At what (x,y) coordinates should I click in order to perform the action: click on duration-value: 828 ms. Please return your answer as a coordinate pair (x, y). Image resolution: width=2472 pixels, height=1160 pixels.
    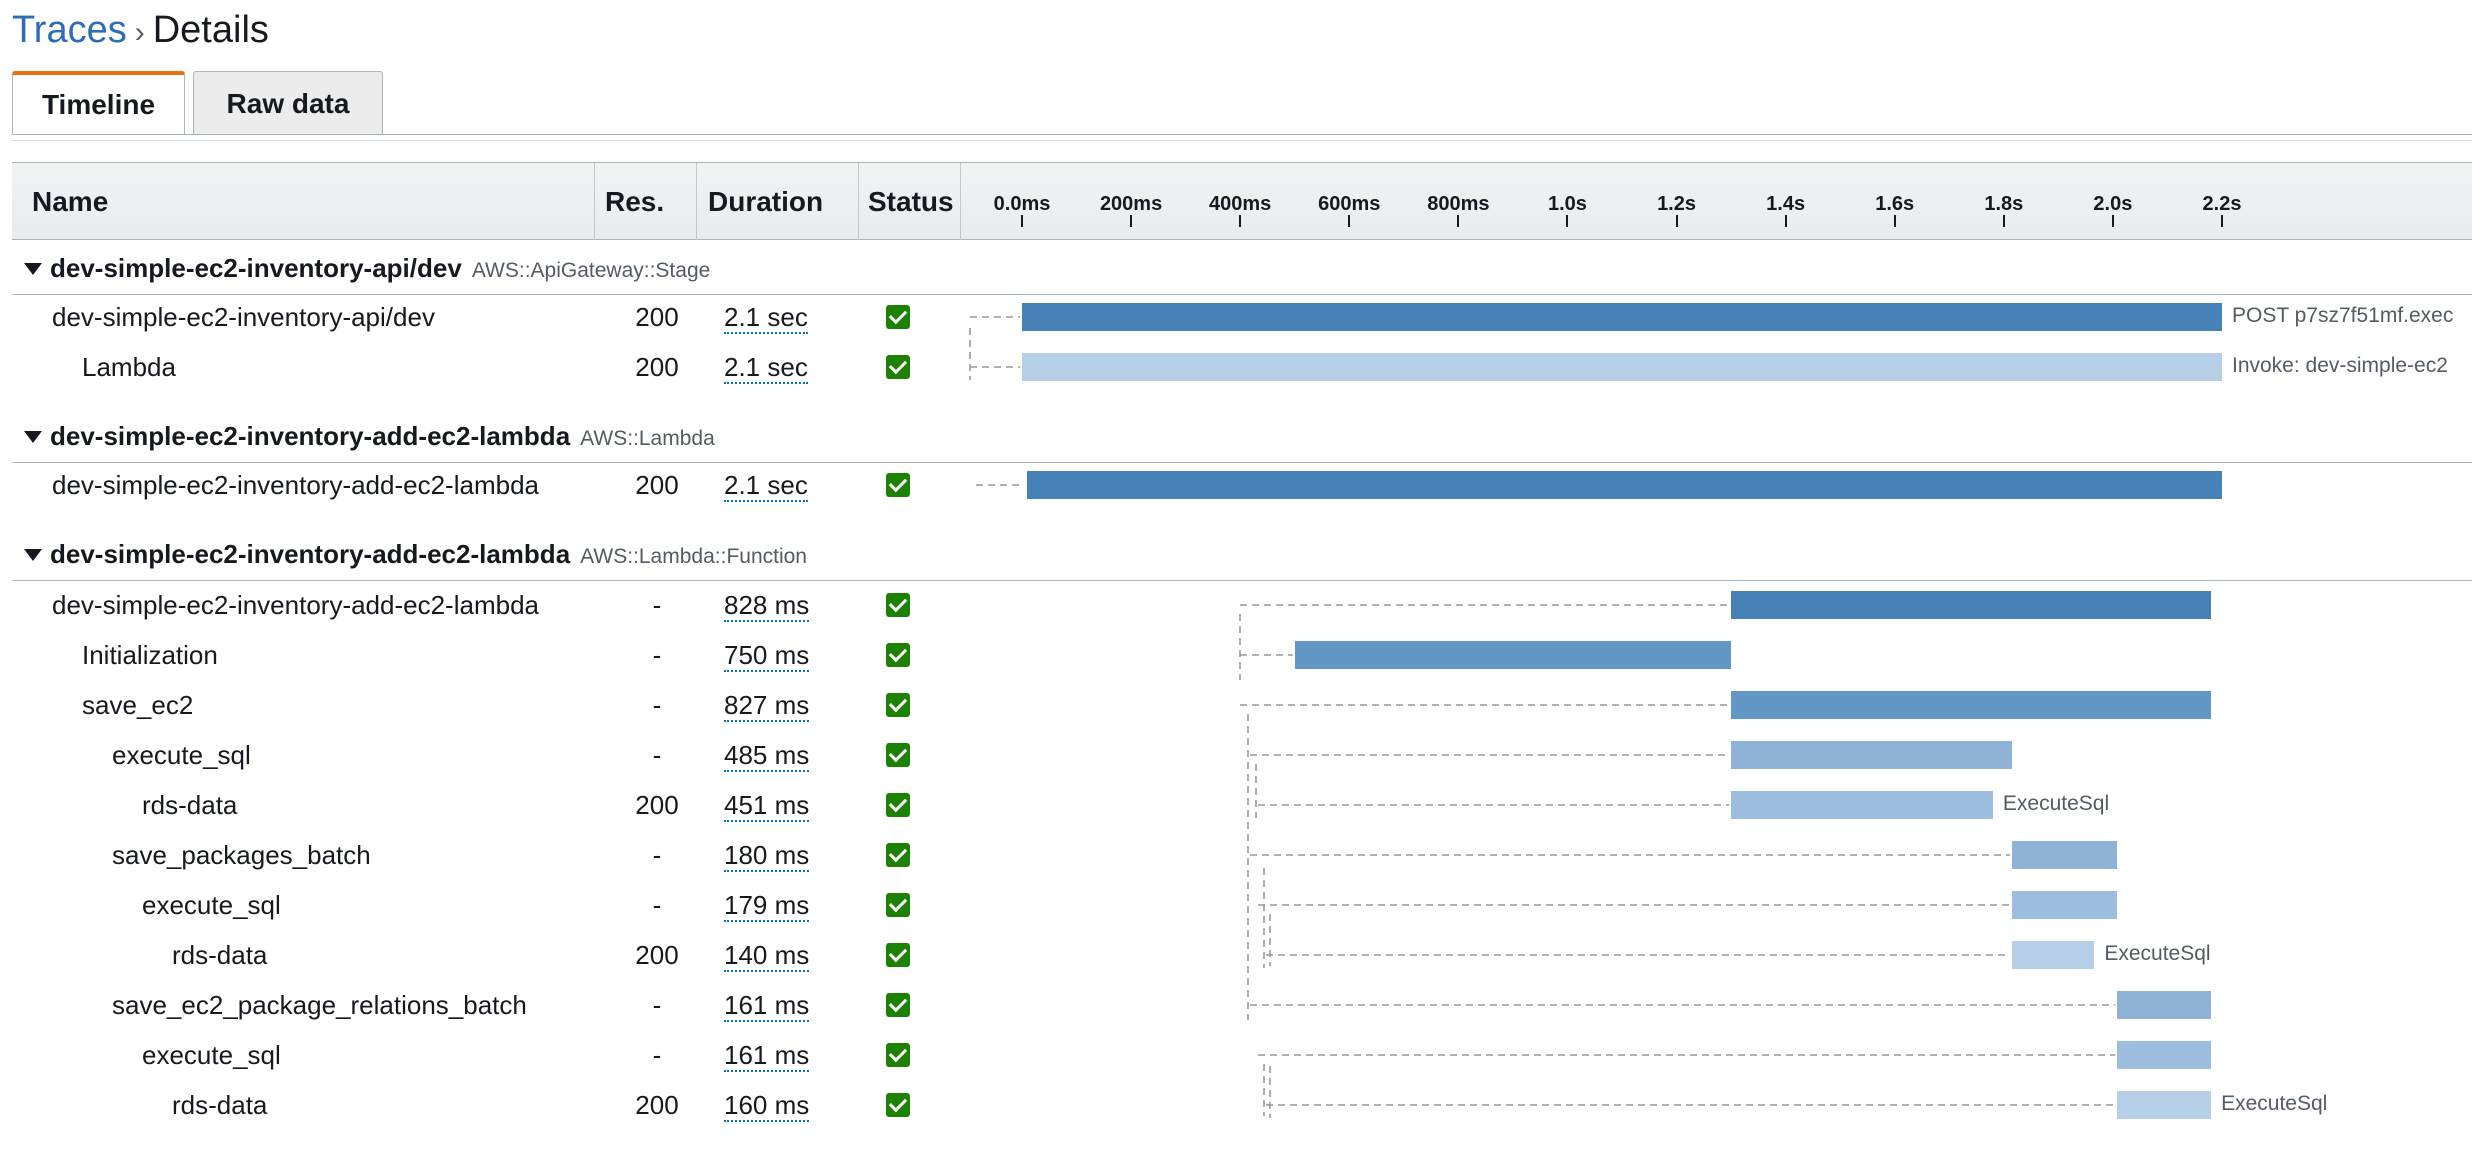
    Looking at the image, I should click on (767, 606).